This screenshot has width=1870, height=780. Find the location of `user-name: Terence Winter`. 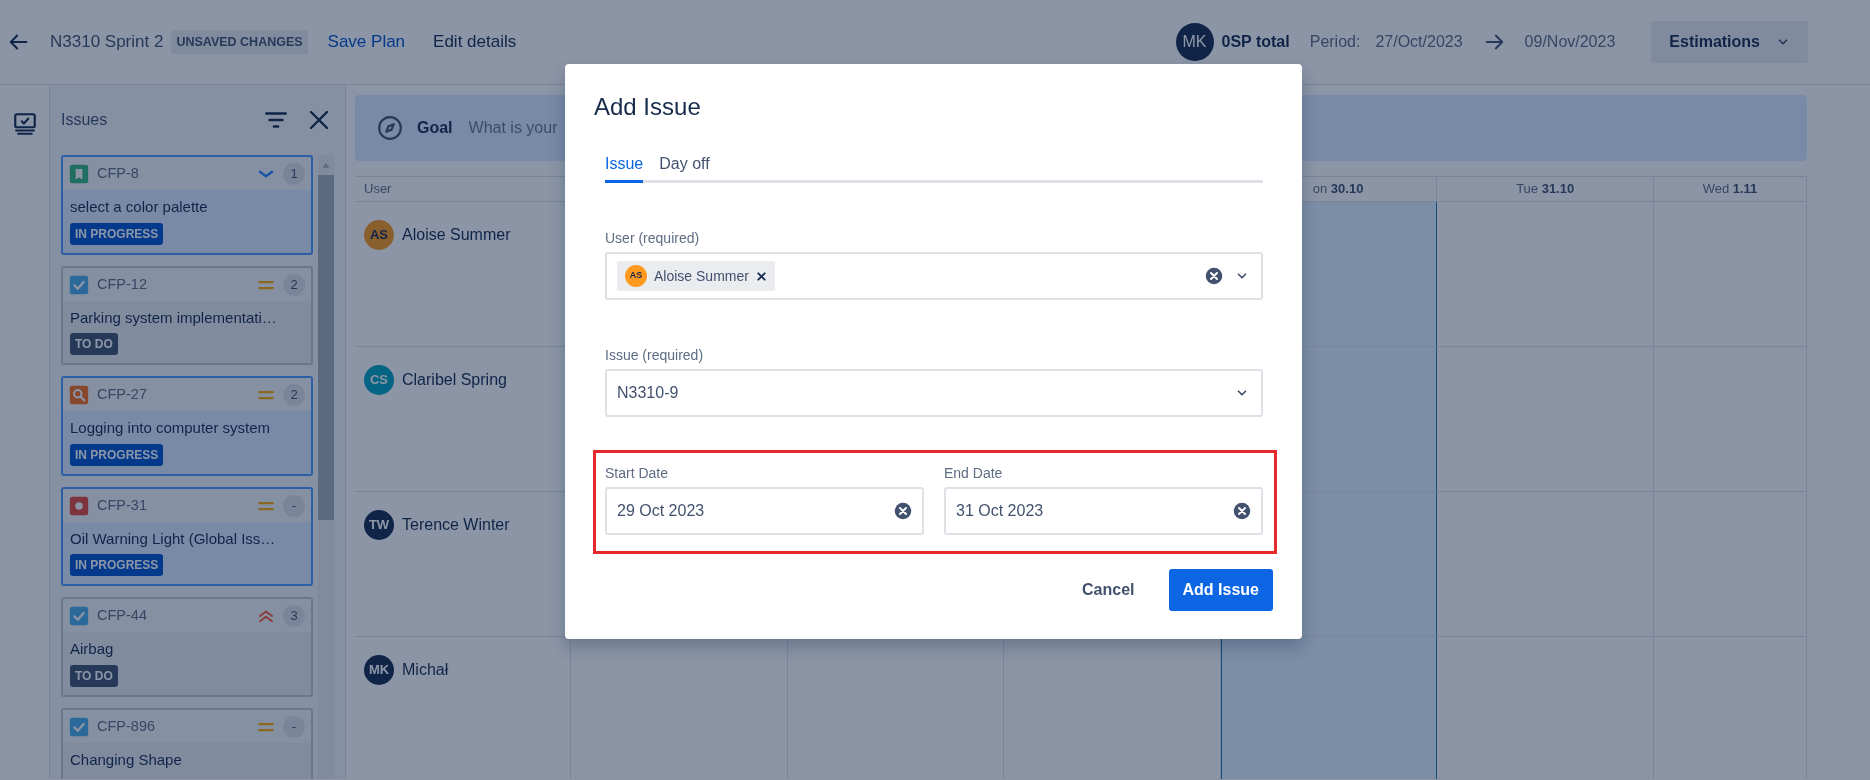

user-name: Terence Winter is located at coordinates (456, 525).